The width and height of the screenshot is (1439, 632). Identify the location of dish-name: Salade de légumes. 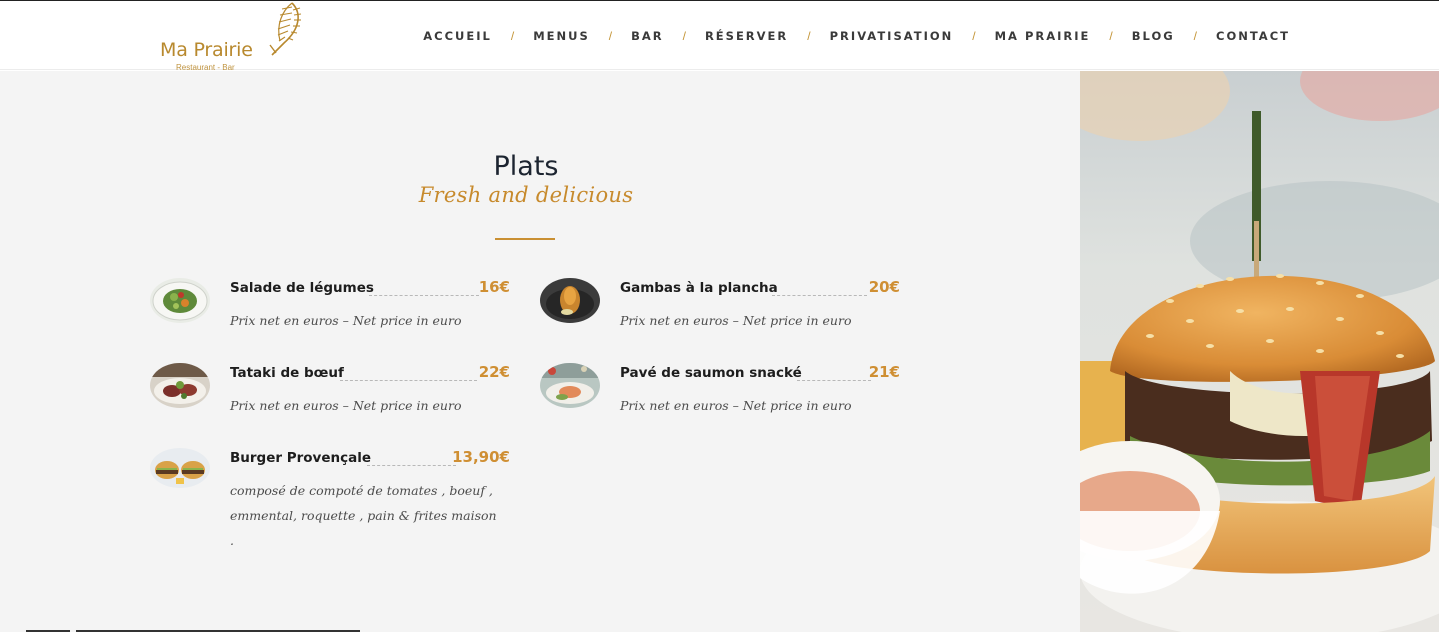
(302, 288).